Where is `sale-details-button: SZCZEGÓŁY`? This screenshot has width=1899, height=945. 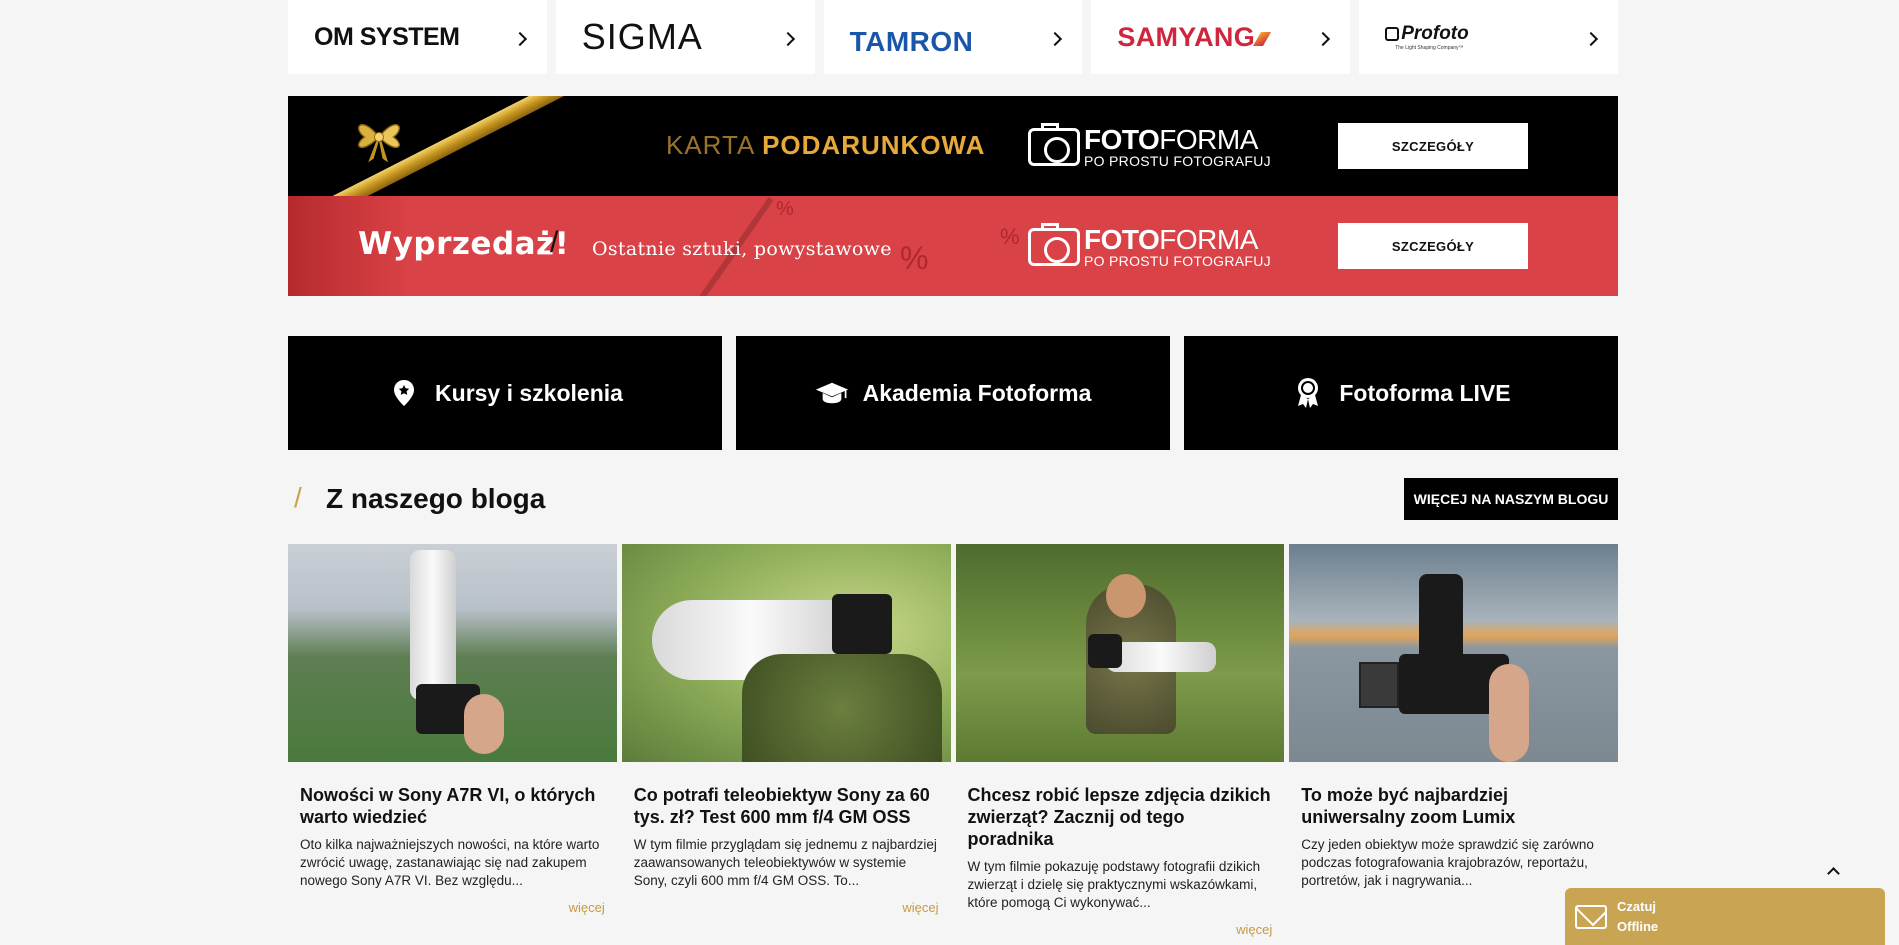 sale-details-button: SZCZEGÓŁY is located at coordinates (1433, 246).